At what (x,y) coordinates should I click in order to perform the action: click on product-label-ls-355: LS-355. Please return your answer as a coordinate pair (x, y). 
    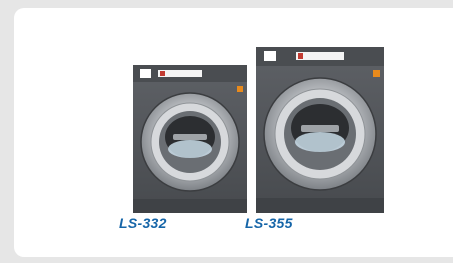
    Looking at the image, I should click on (269, 223).